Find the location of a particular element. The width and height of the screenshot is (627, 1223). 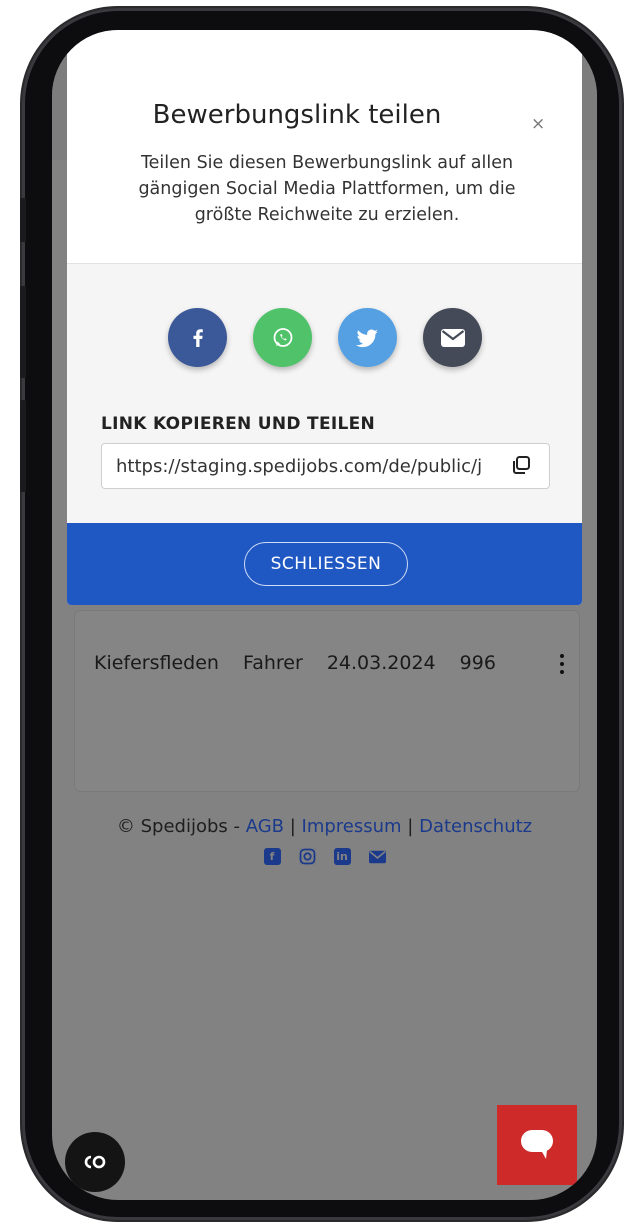

close-icon: × is located at coordinates (538, 124).